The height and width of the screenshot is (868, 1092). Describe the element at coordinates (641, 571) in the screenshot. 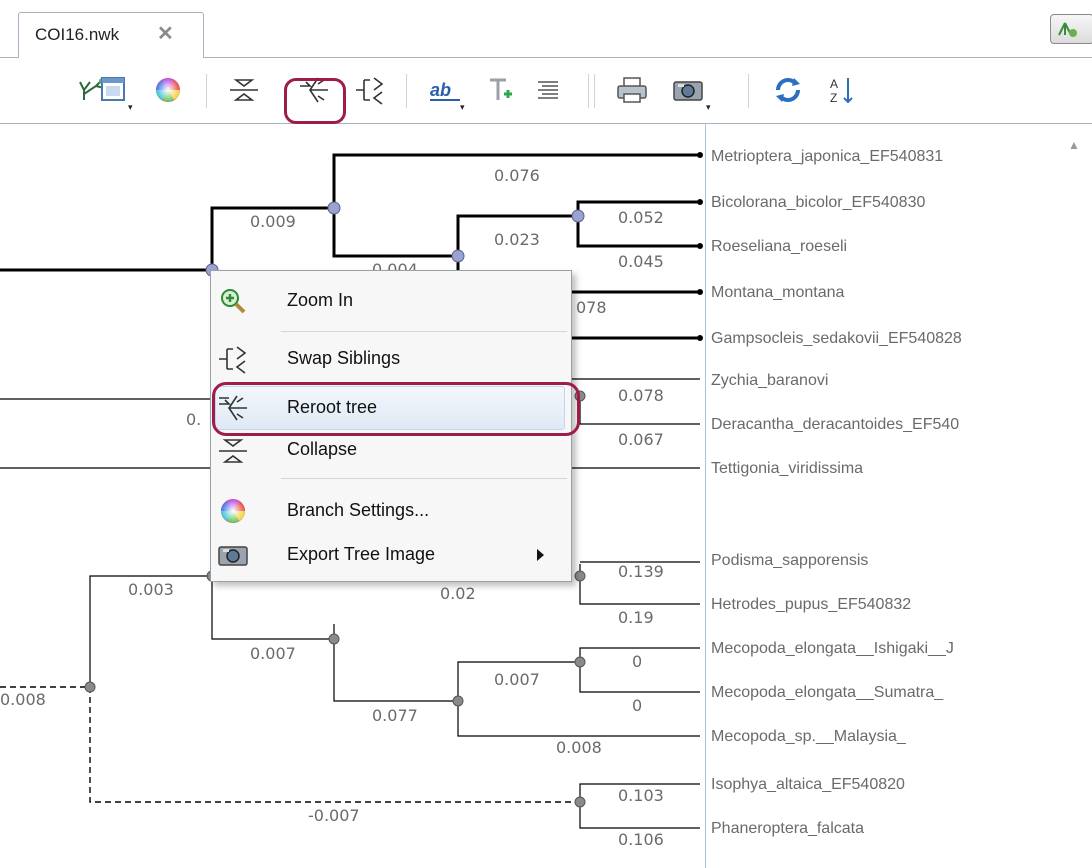

I see `branch-length-label: 0.139` at that location.